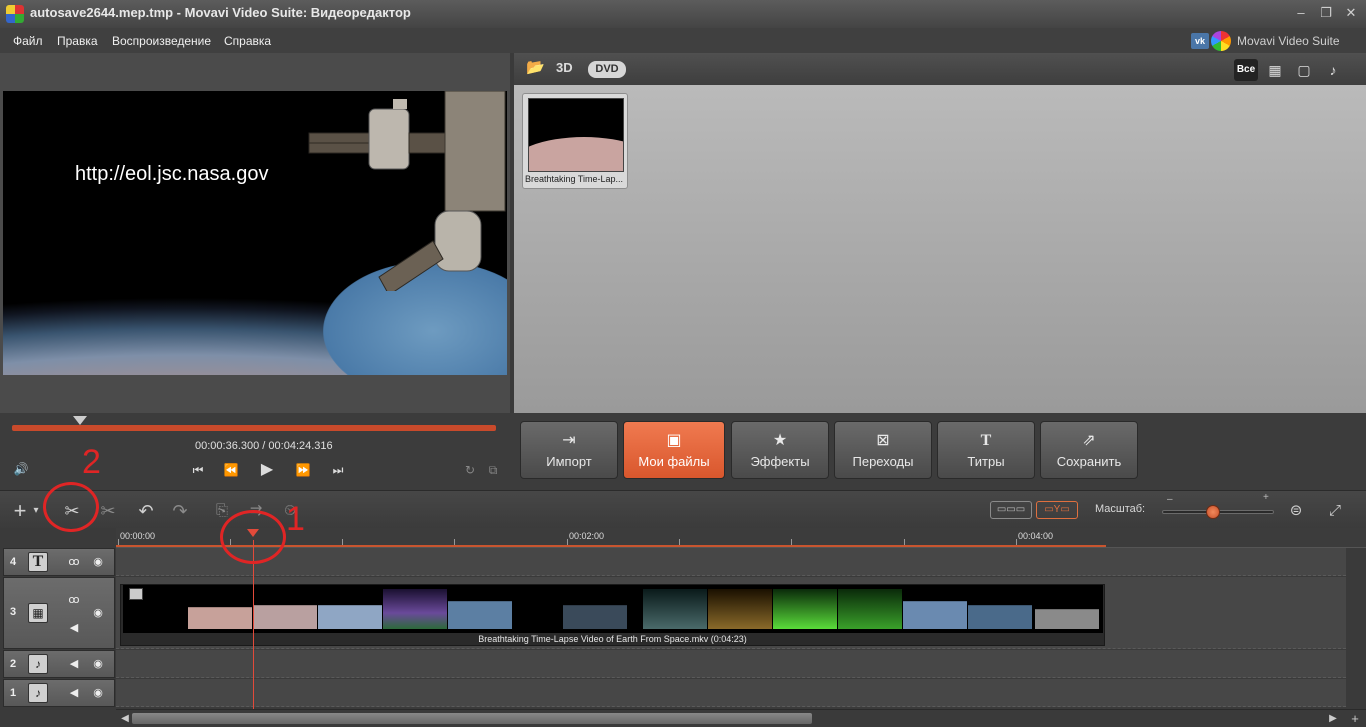 The image size is (1366, 727). Describe the element at coordinates (91, 462) in the screenshot. I see `annotation-number-2: 2` at that location.